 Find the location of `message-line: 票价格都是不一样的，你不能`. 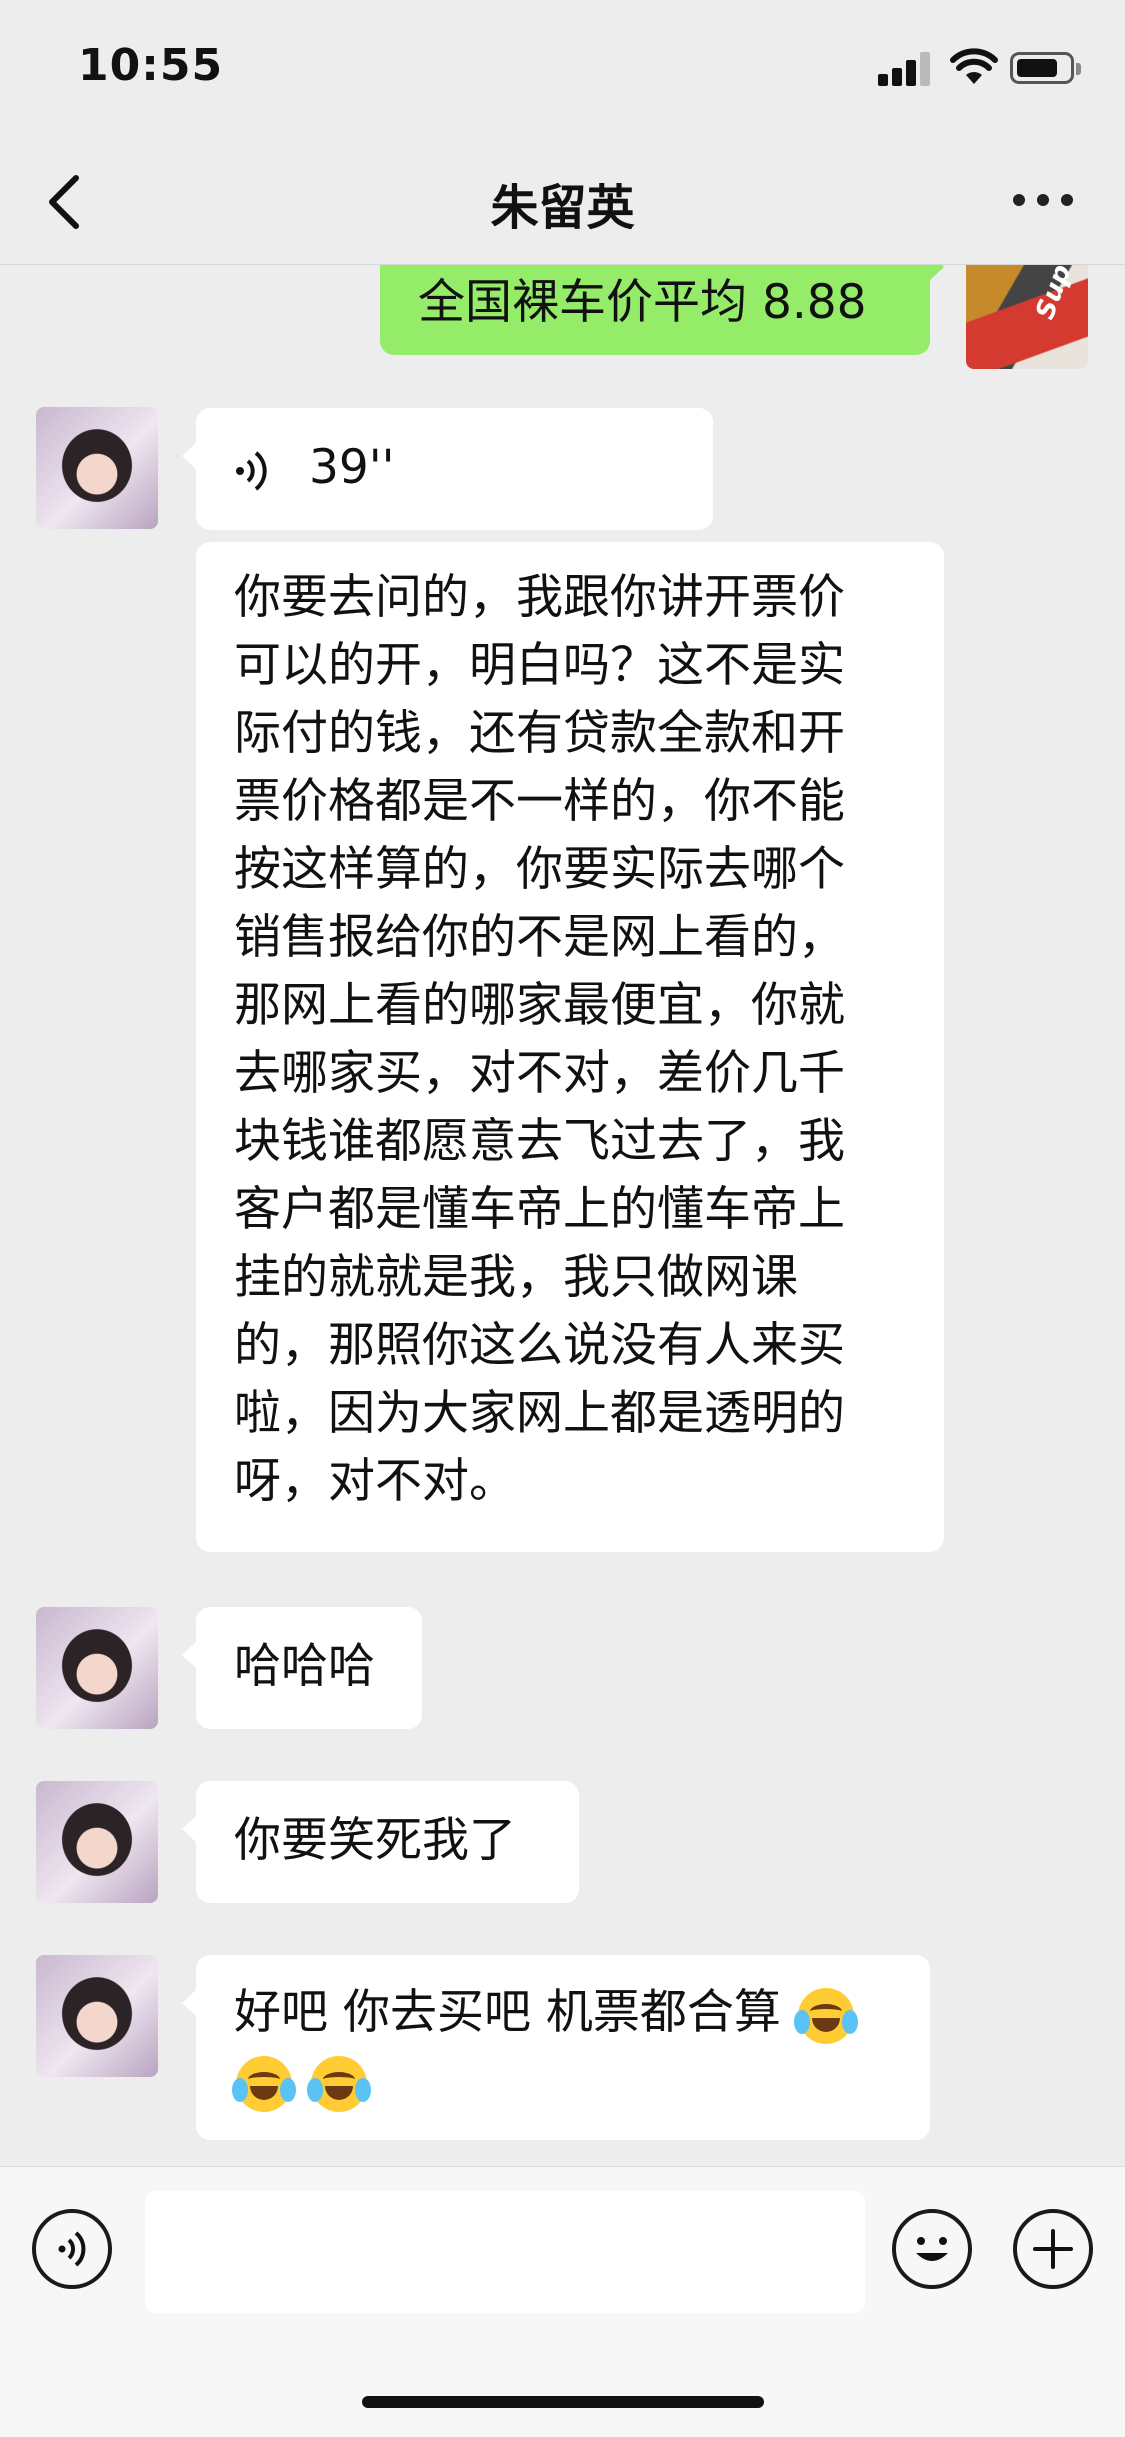

message-line: 票价格都是不一样的，你不能 is located at coordinates (539, 801).